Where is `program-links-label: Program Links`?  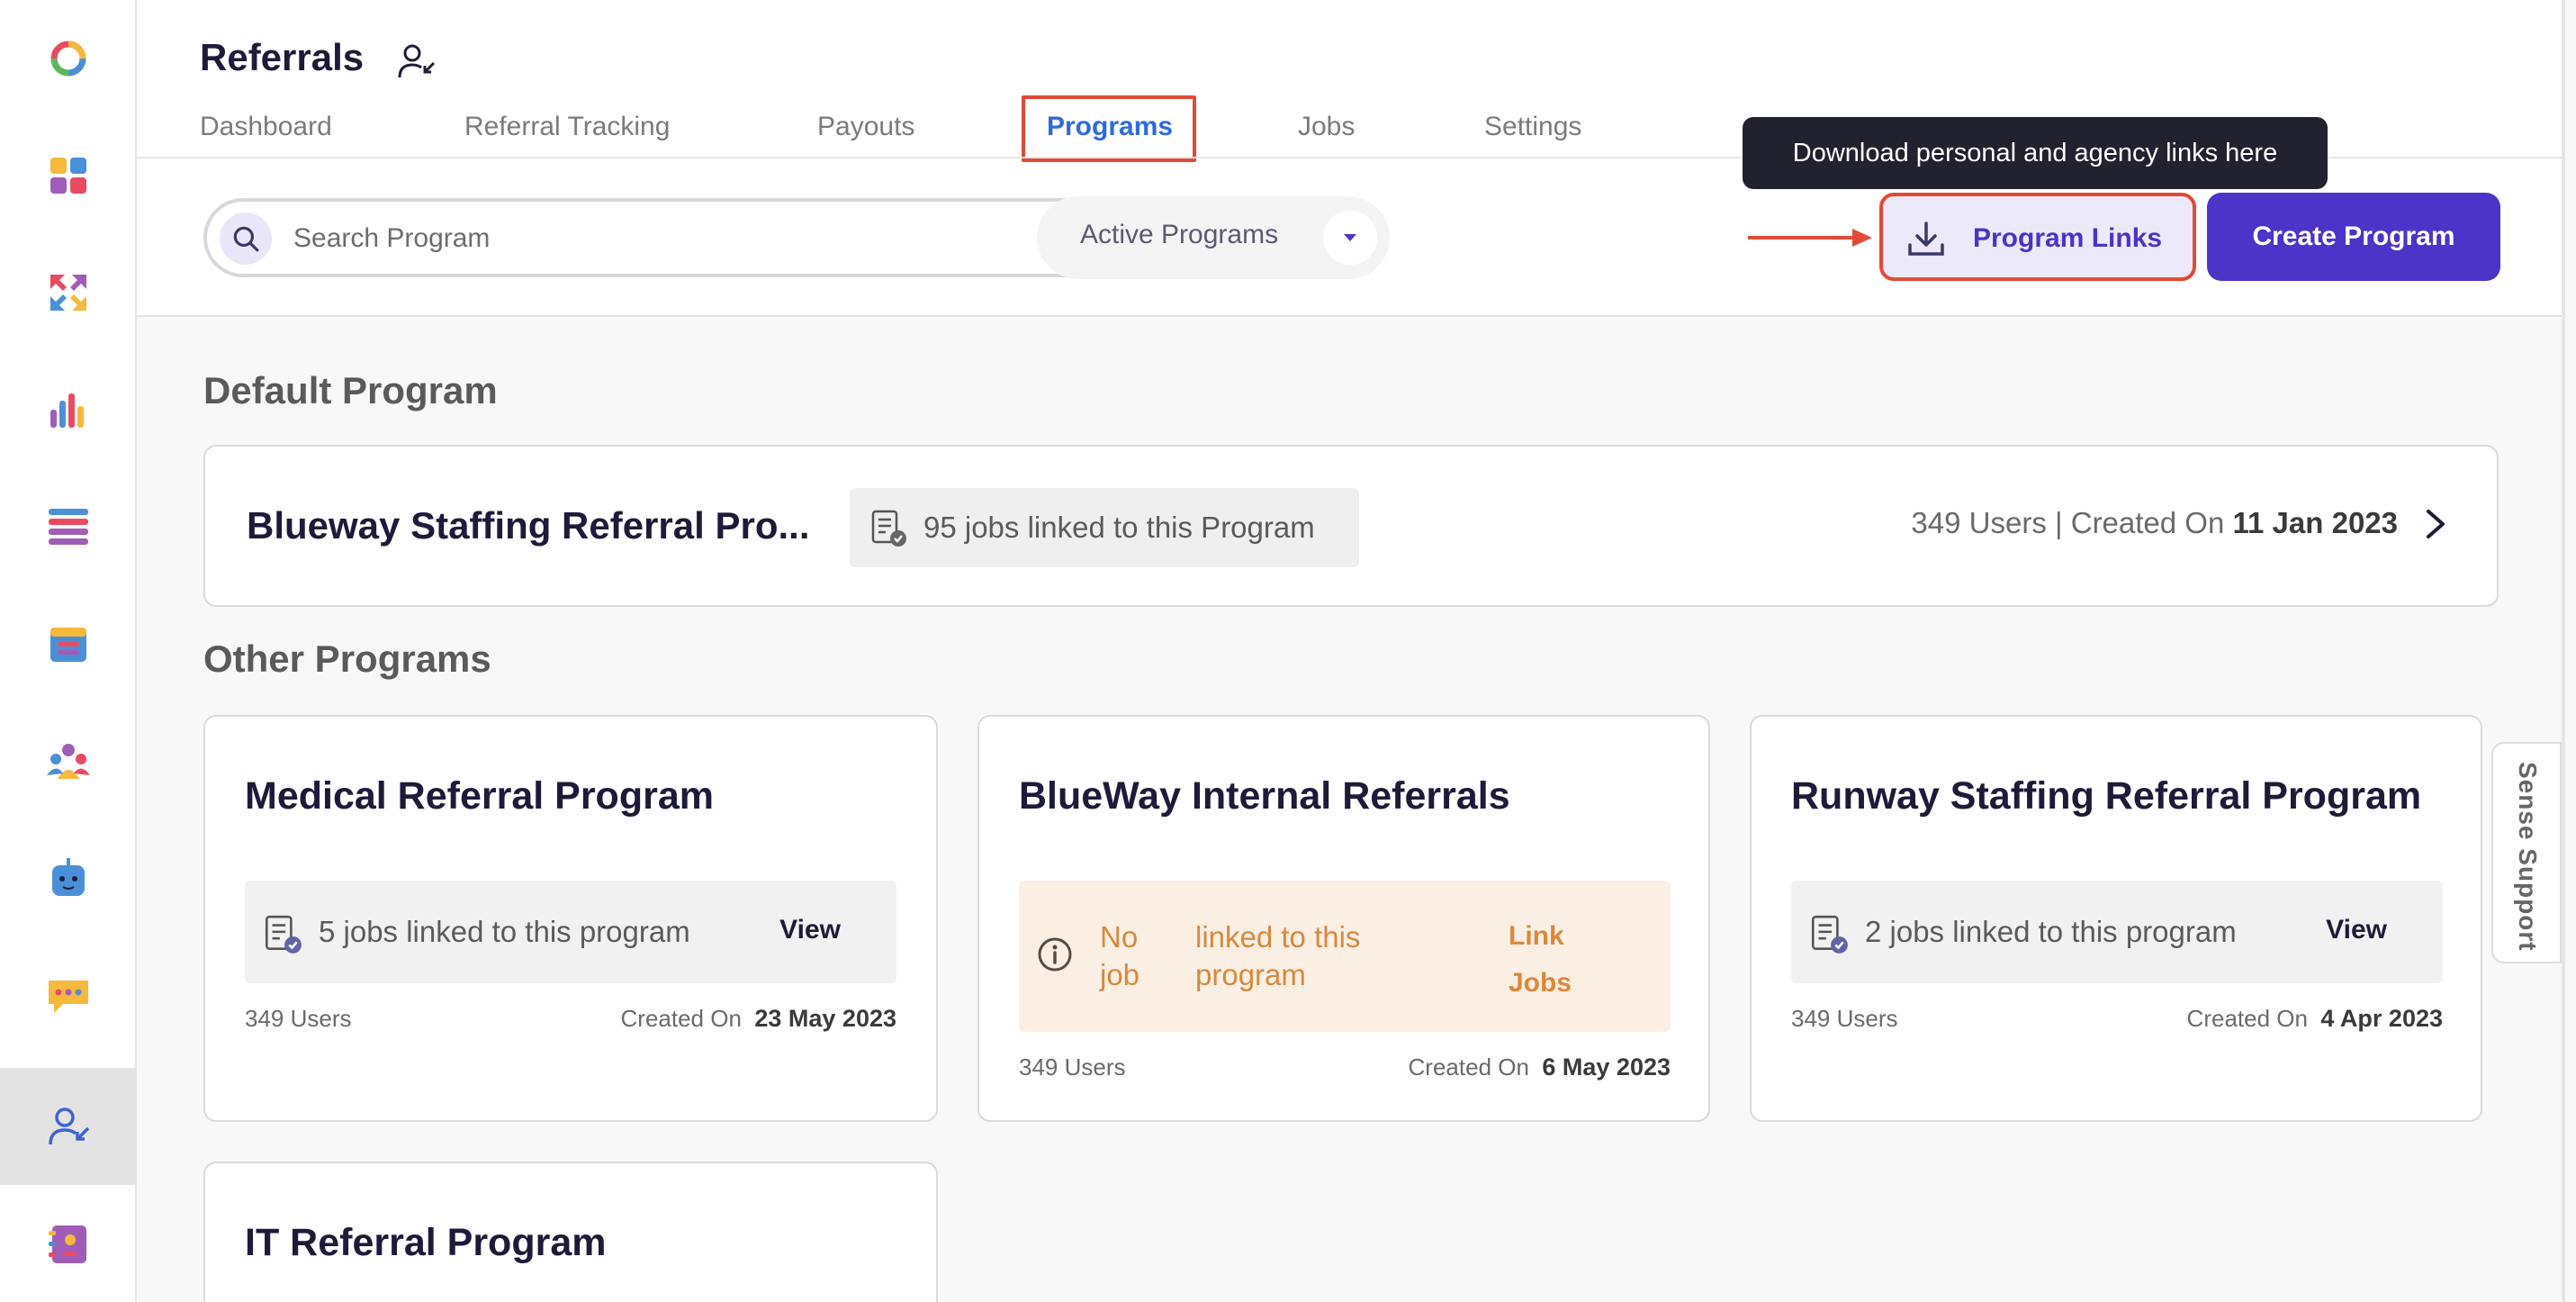
program-links-label: Program Links is located at coordinates (2068, 238).